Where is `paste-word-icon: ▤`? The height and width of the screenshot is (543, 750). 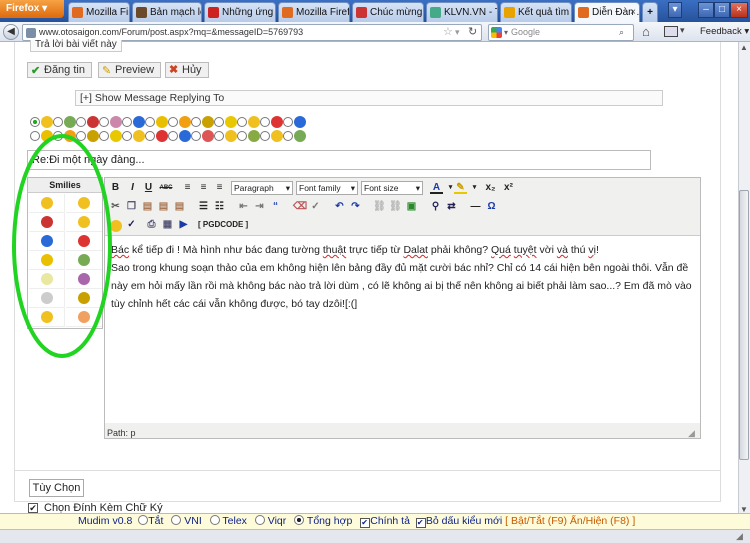 paste-word-icon: ▤ is located at coordinates (179, 207).